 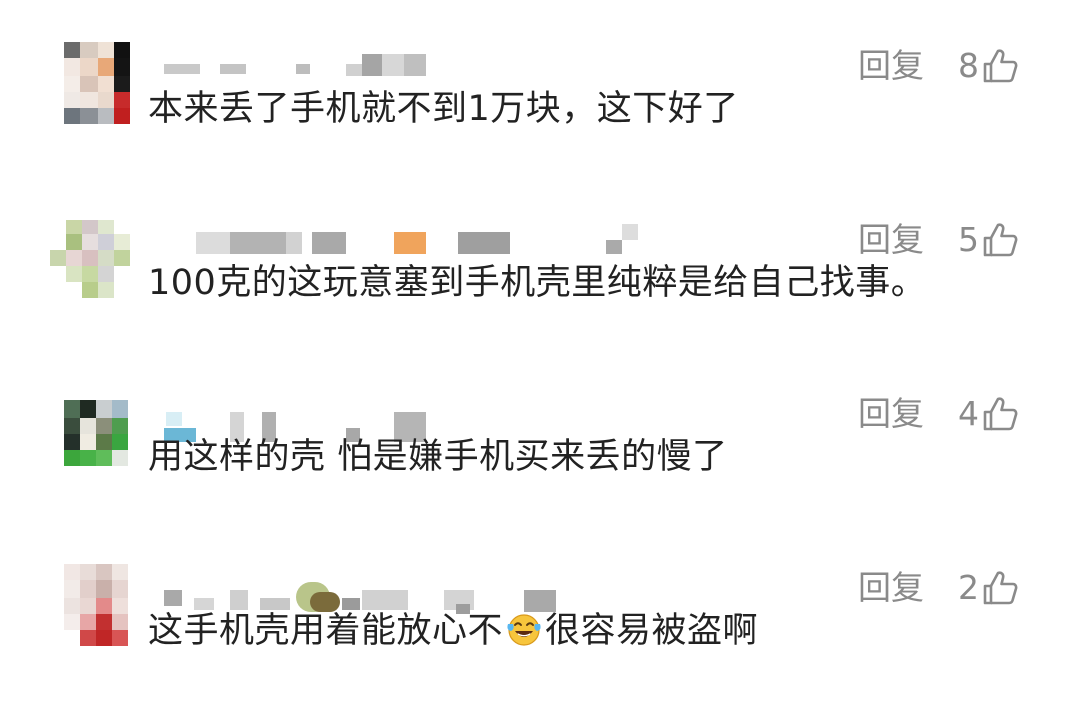 What do you see at coordinates (524, 629) in the screenshot?
I see `tears-of-joy-emoji-icon` at bounding box center [524, 629].